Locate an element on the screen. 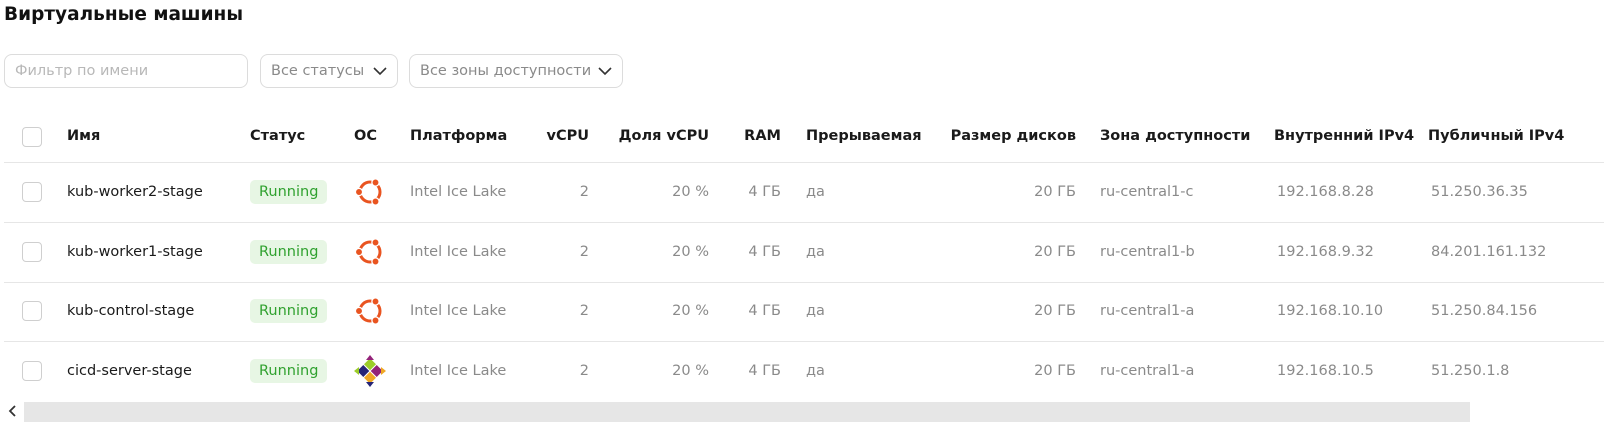  status-select: Все статусы is located at coordinates (329, 71).